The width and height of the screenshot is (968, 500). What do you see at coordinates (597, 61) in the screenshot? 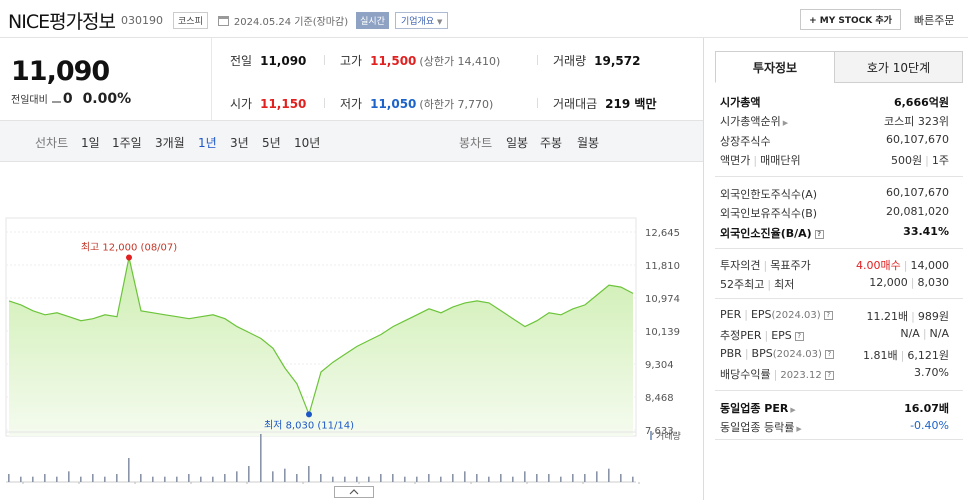
I see `stat-volume: 거래량 19,572` at bounding box center [597, 61].